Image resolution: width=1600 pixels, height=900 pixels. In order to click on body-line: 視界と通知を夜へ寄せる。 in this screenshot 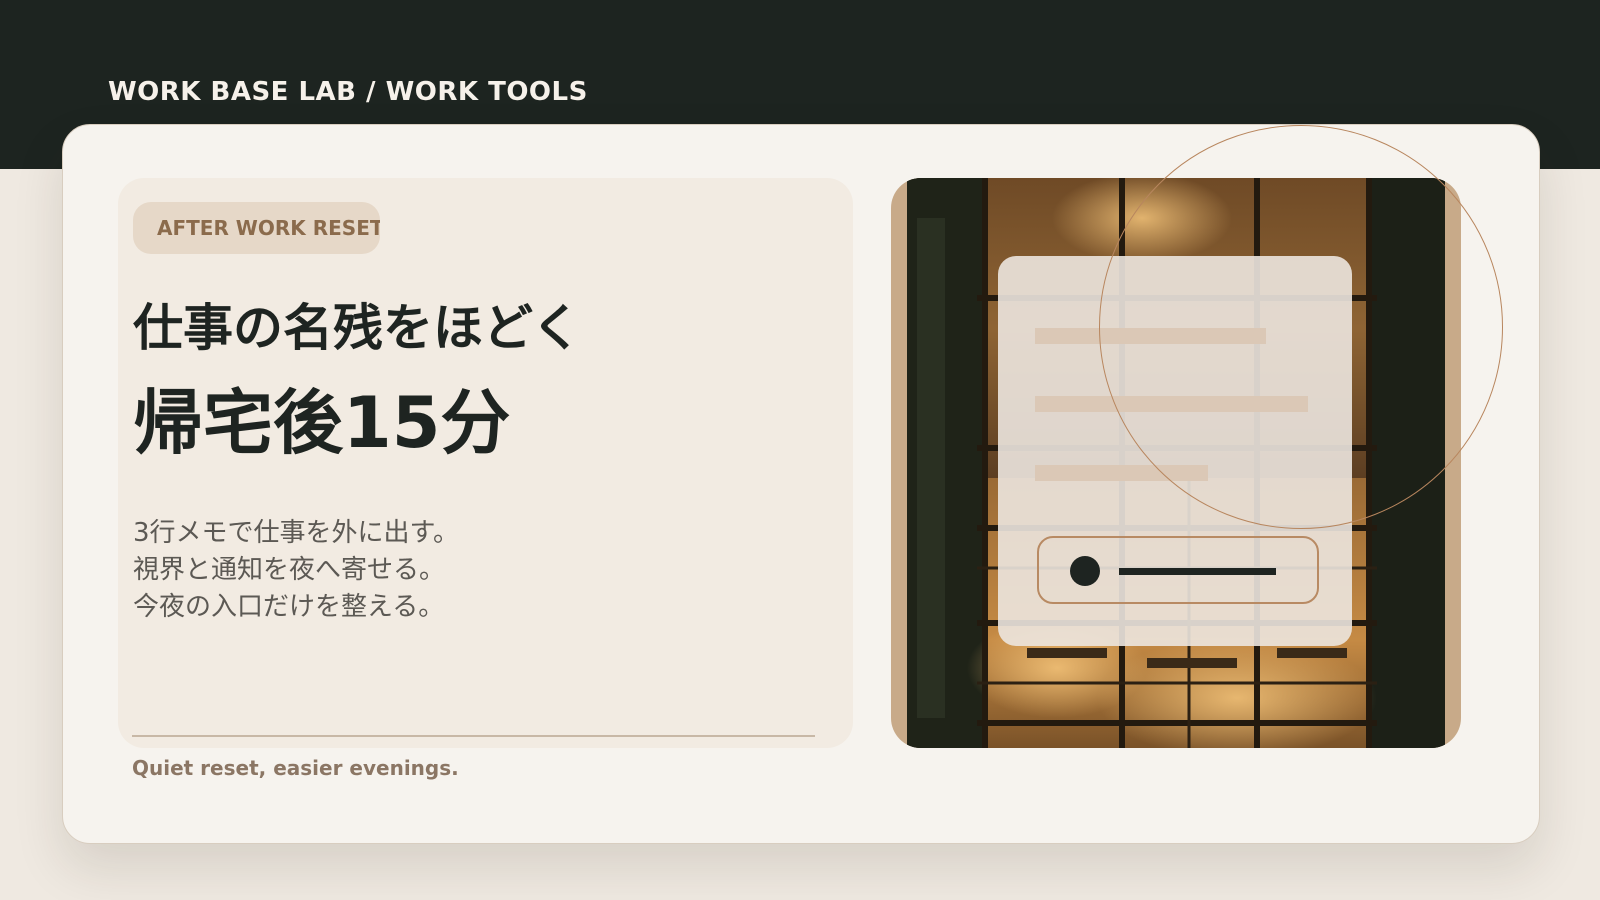, I will do `click(289, 570)`.